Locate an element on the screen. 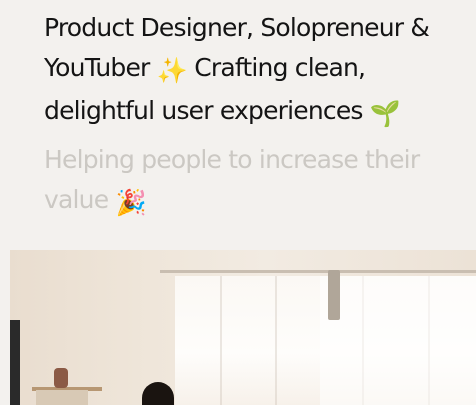  photo-vase is located at coordinates (61, 378).